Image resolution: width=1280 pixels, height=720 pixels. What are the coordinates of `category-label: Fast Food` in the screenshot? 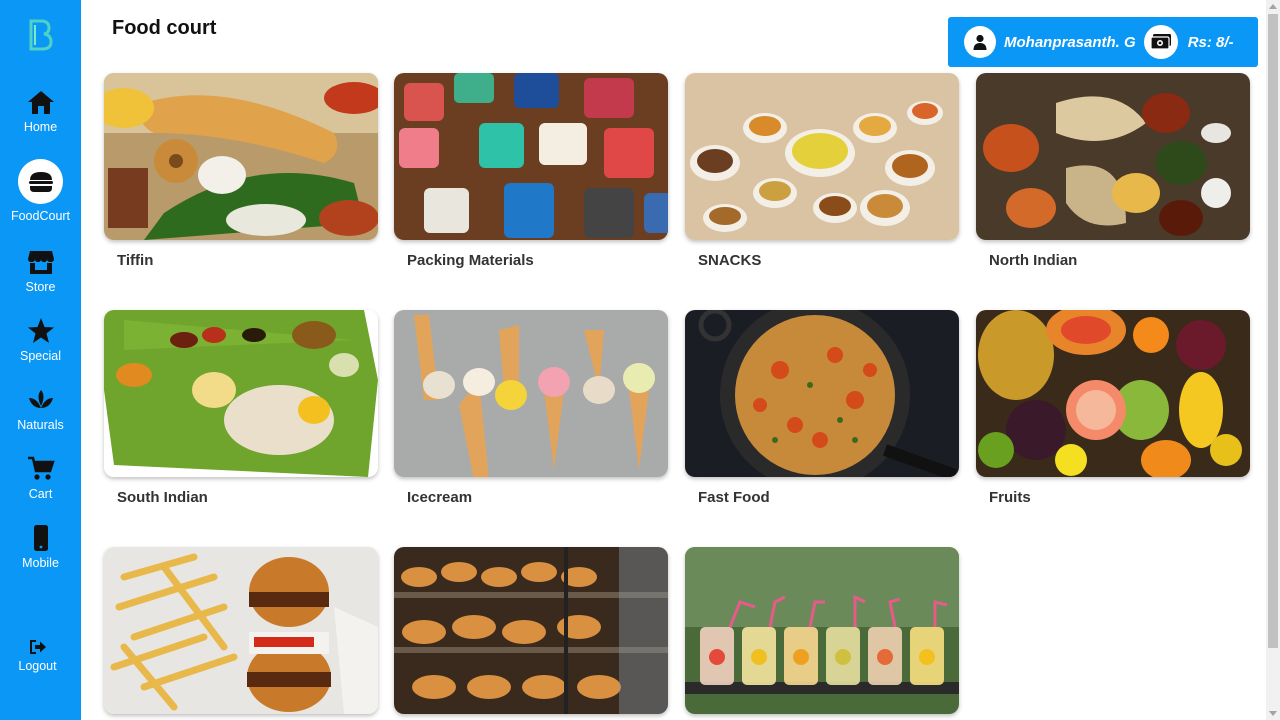 It's located at (734, 497).